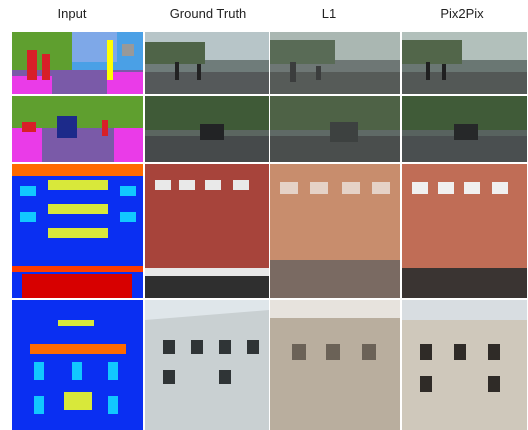 This screenshot has height=430, width=528. What do you see at coordinates (329, 13) in the screenshot?
I see `column-header-l1: L1` at bounding box center [329, 13].